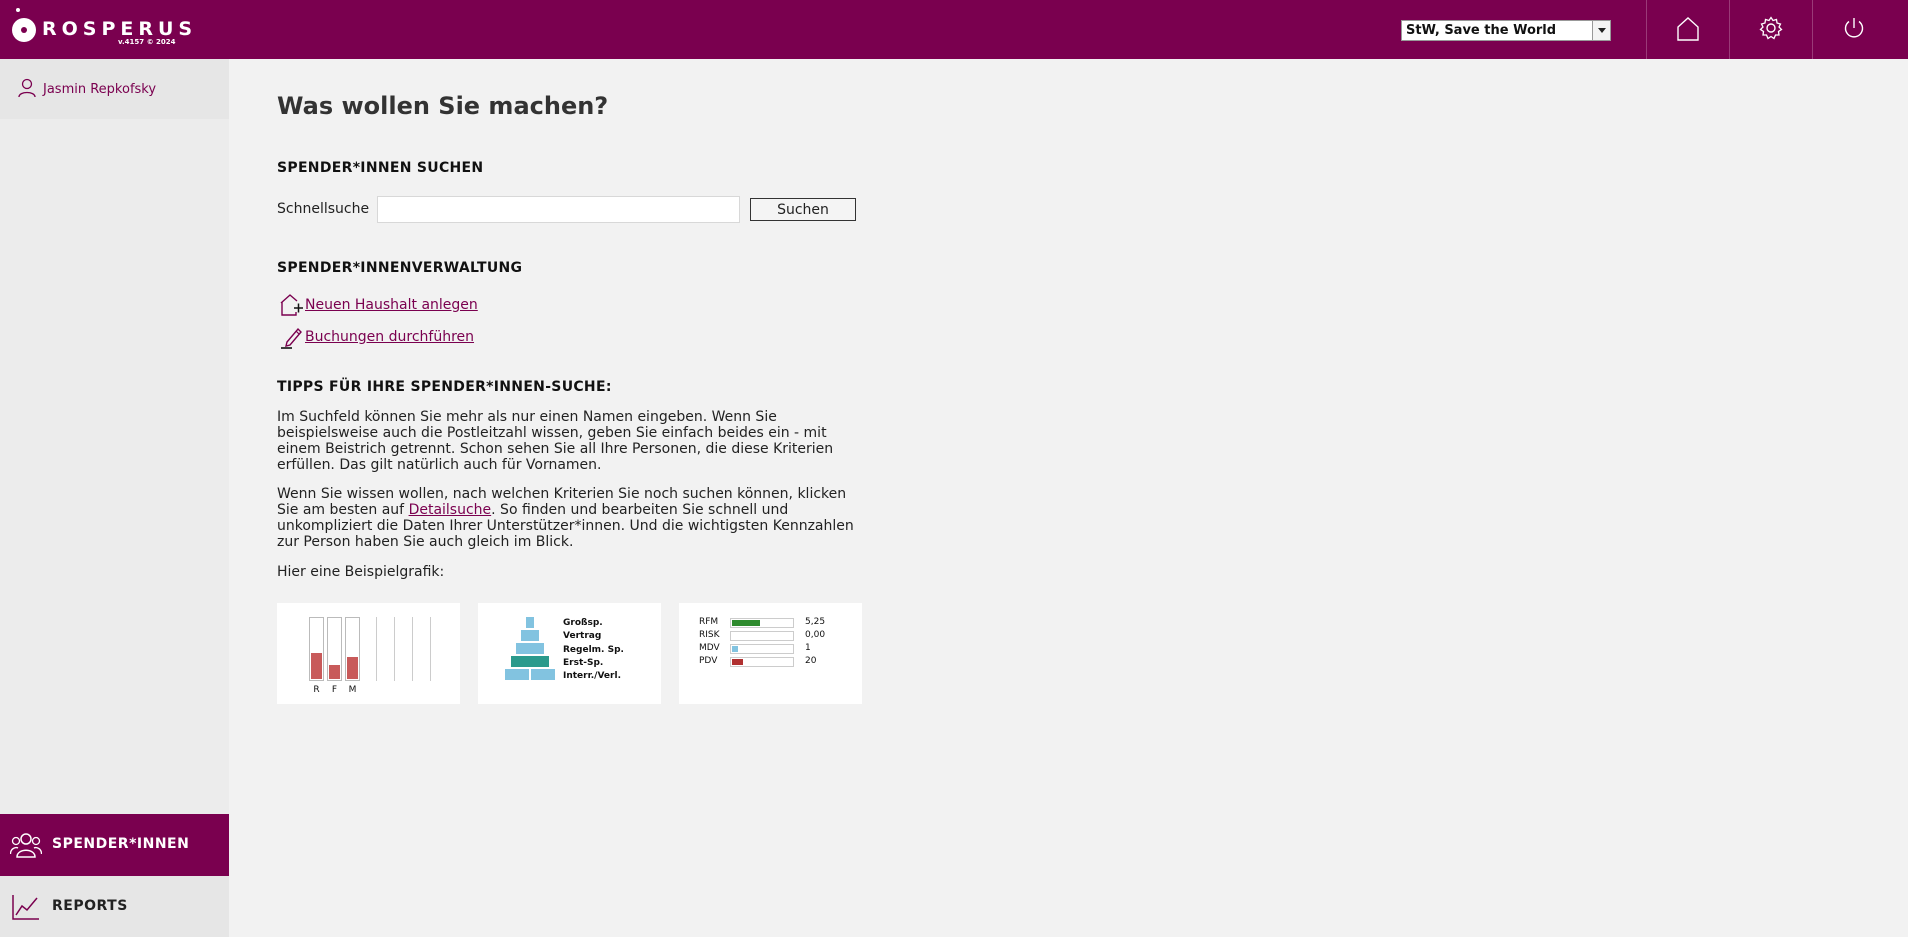 The height and width of the screenshot is (937, 1908). Describe the element at coordinates (808, 648) in the screenshot. I see `kpi-value: 1` at that location.